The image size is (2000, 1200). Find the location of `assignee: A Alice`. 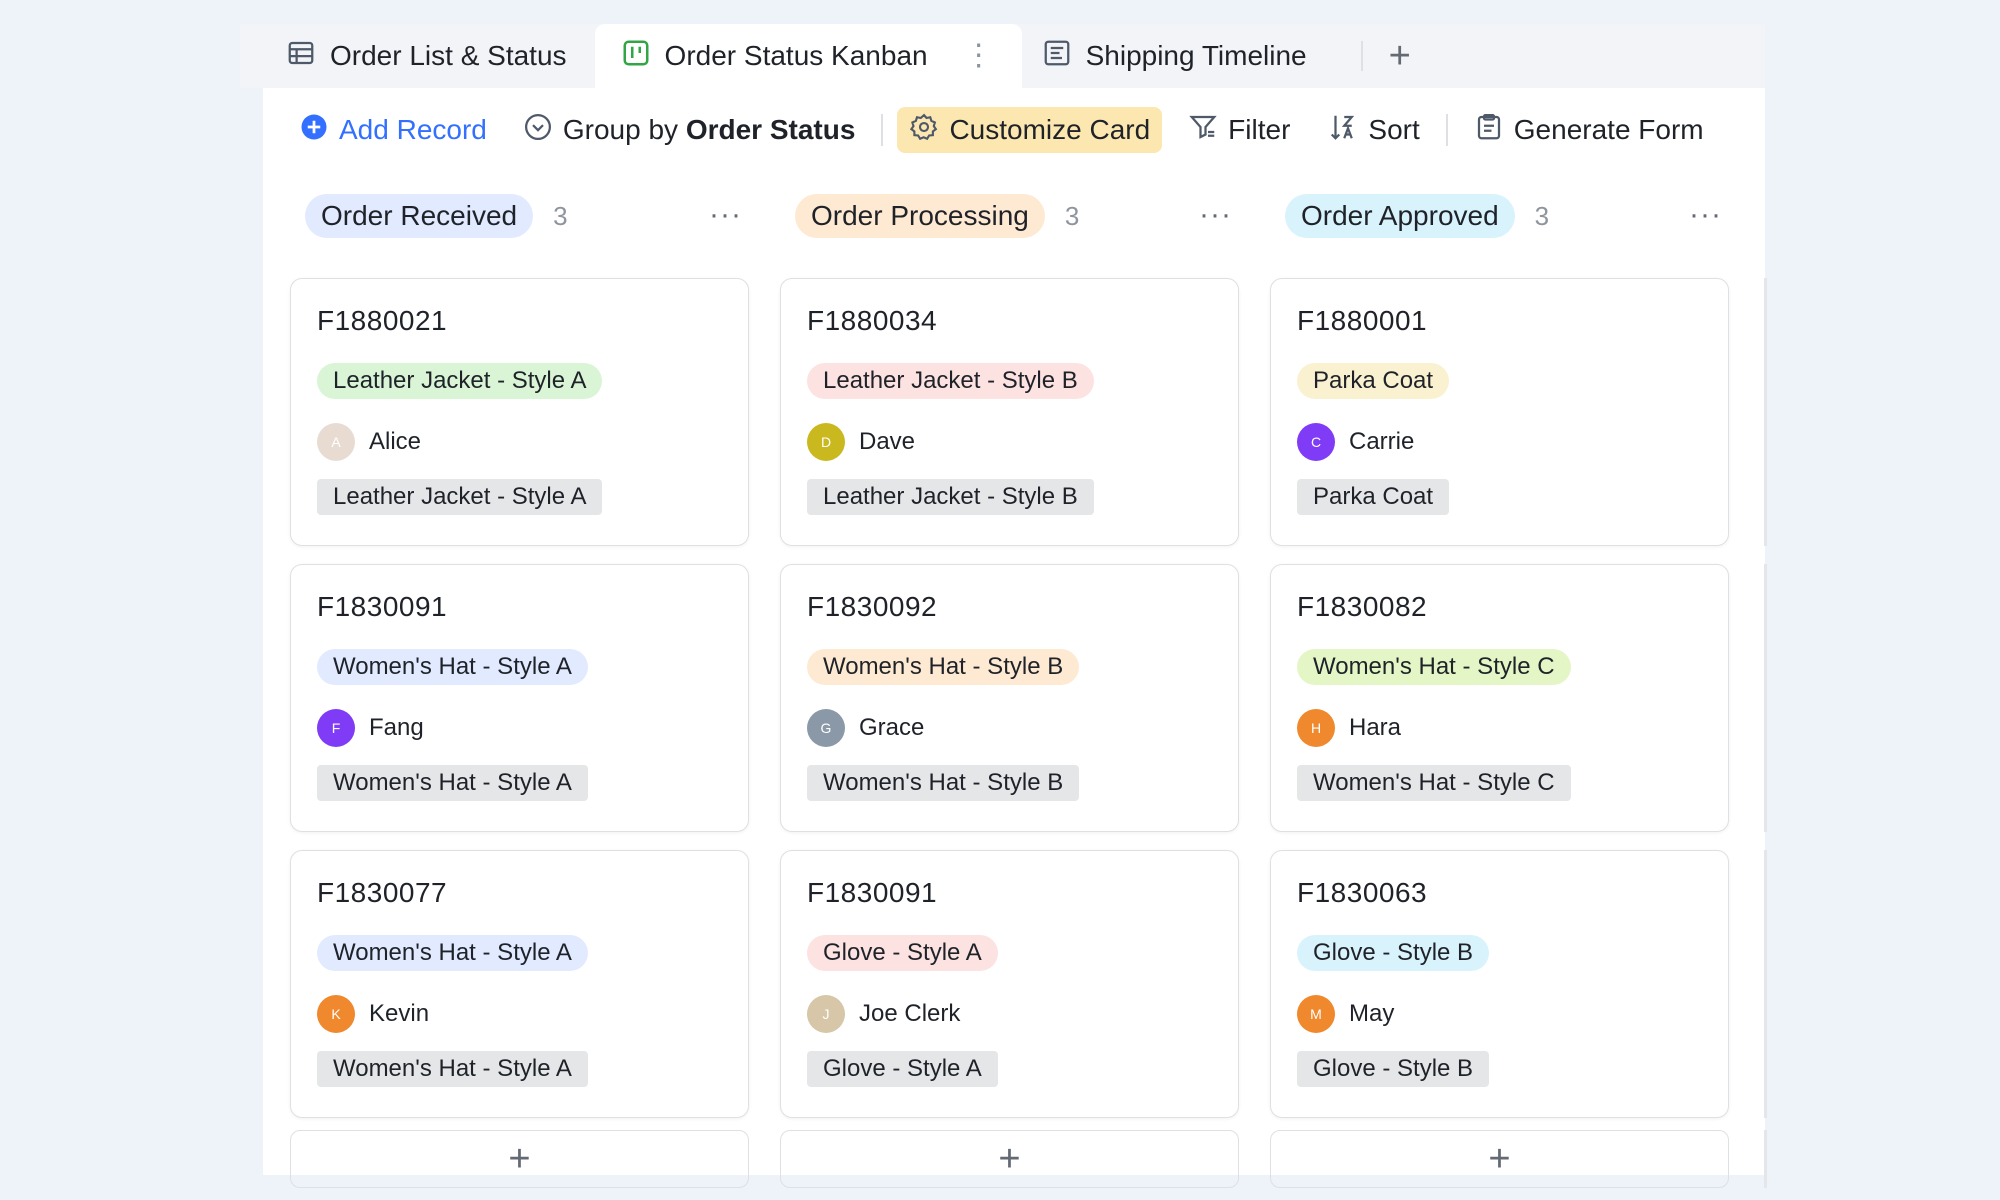

assignee: A Alice is located at coordinates (369, 442).